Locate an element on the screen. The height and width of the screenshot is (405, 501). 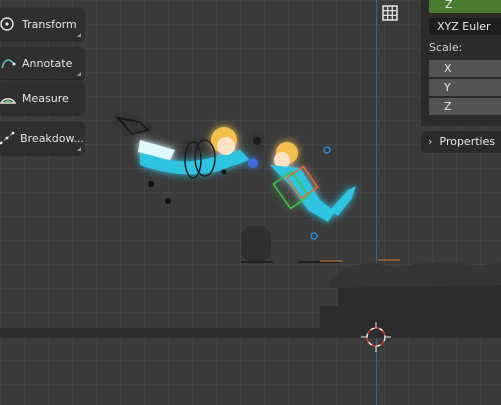
scale-x-label: X is located at coordinates (448, 68).